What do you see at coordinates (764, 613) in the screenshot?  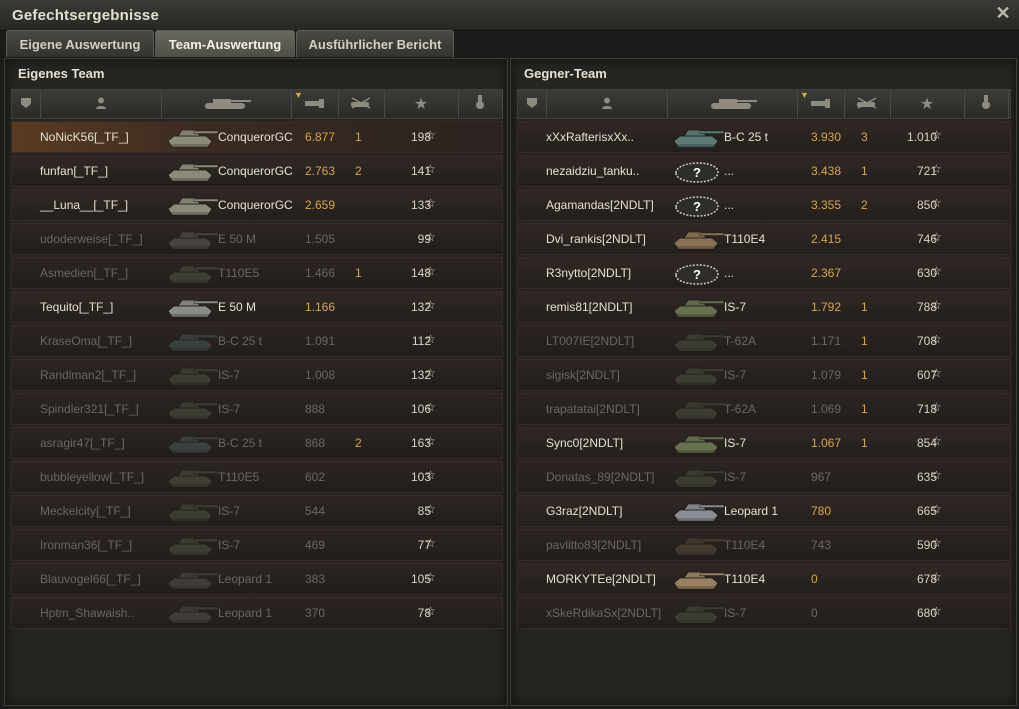 I see `player-row: xSkeRdikaSx[2NDLT] IS-7 0 680 ☆` at bounding box center [764, 613].